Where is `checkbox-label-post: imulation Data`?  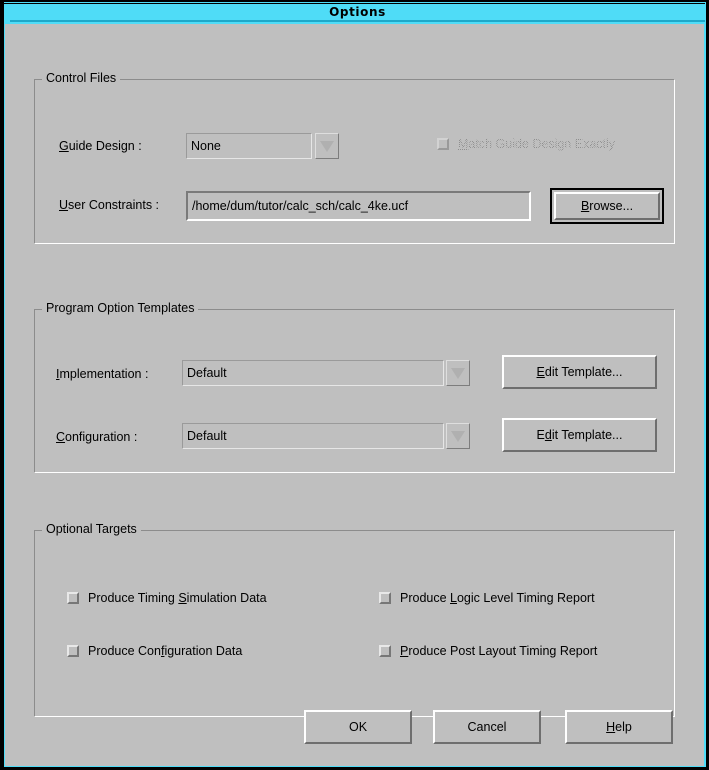 checkbox-label-post: imulation Data is located at coordinates (226, 598).